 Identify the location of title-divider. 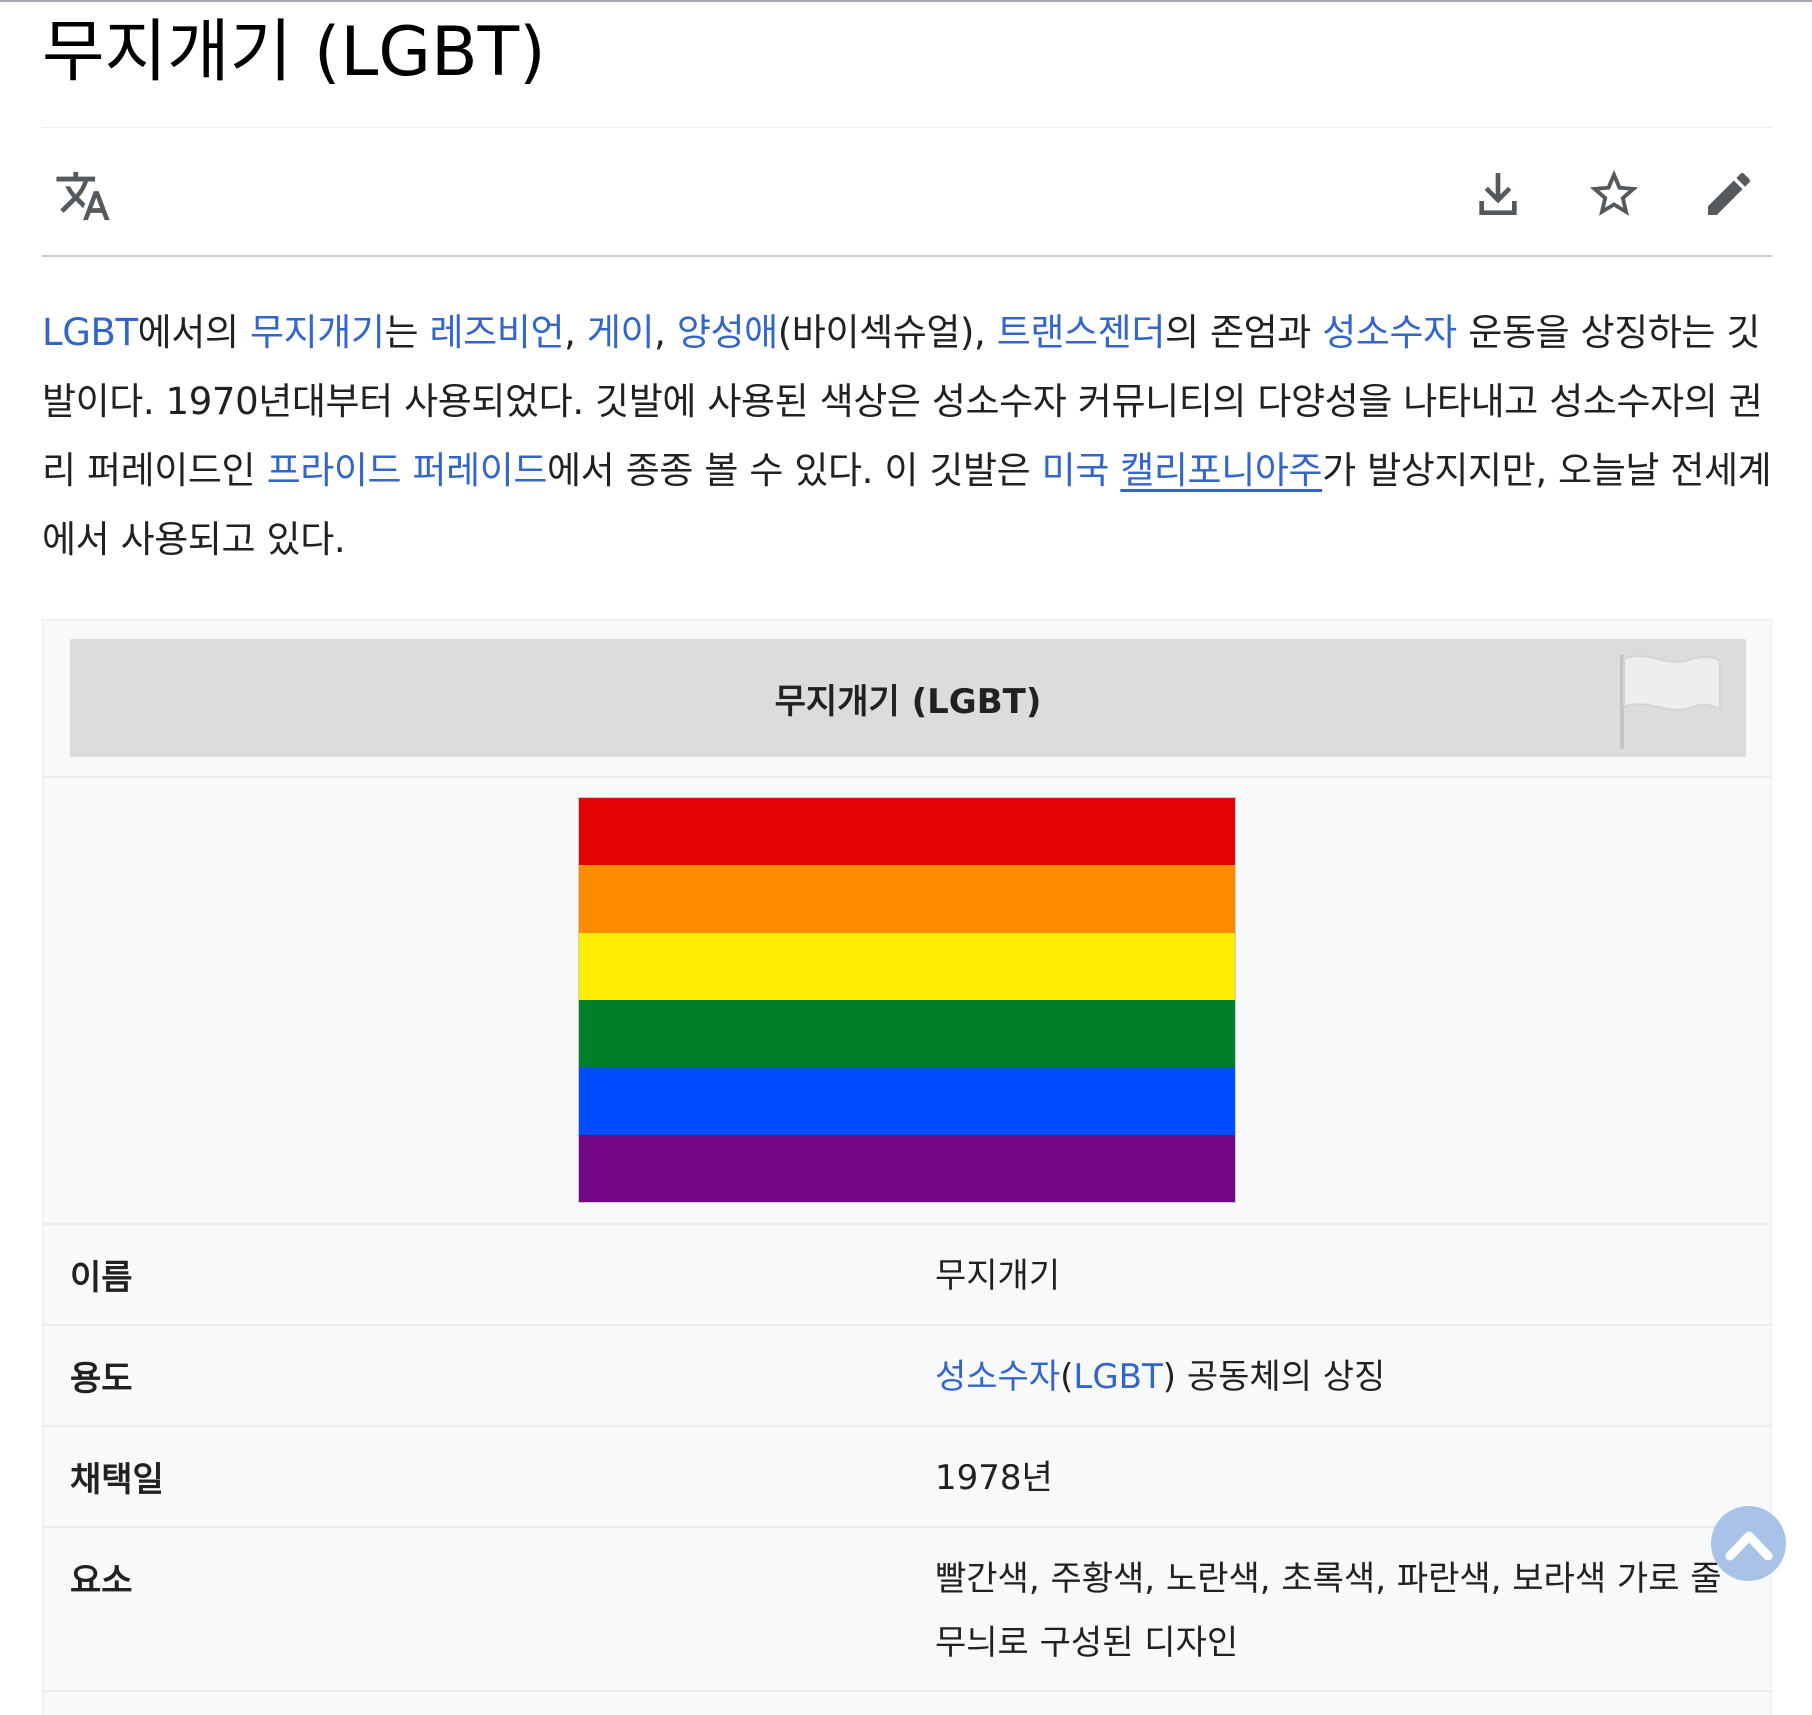
(907, 127).